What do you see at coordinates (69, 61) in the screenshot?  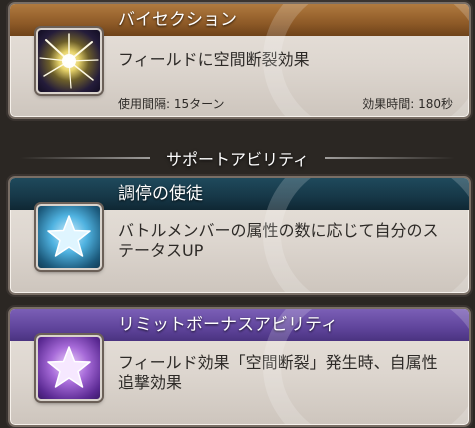 I see `burst-icon` at bounding box center [69, 61].